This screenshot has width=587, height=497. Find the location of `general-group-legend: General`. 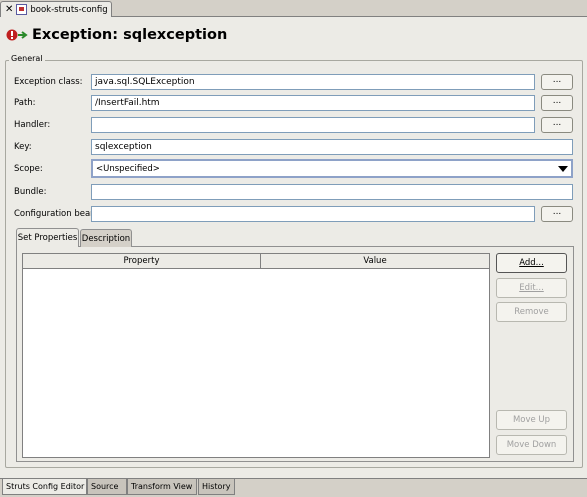

general-group-legend: General is located at coordinates (27, 58).